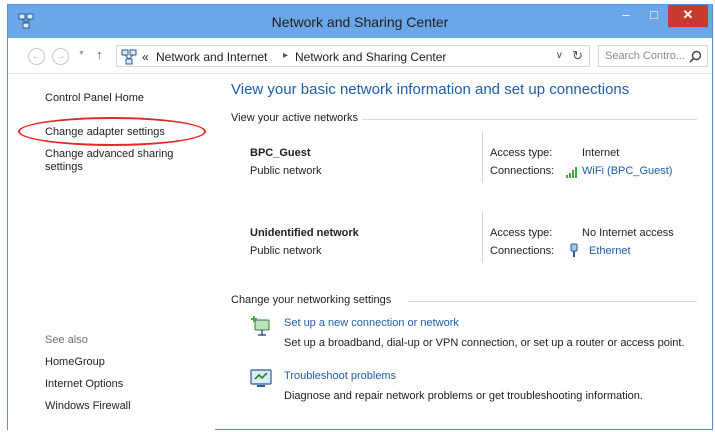  Describe the element at coordinates (370, 57) in the screenshot. I see `breadcrumb-network-and-sharing-center: Network and Sharing Center` at that location.